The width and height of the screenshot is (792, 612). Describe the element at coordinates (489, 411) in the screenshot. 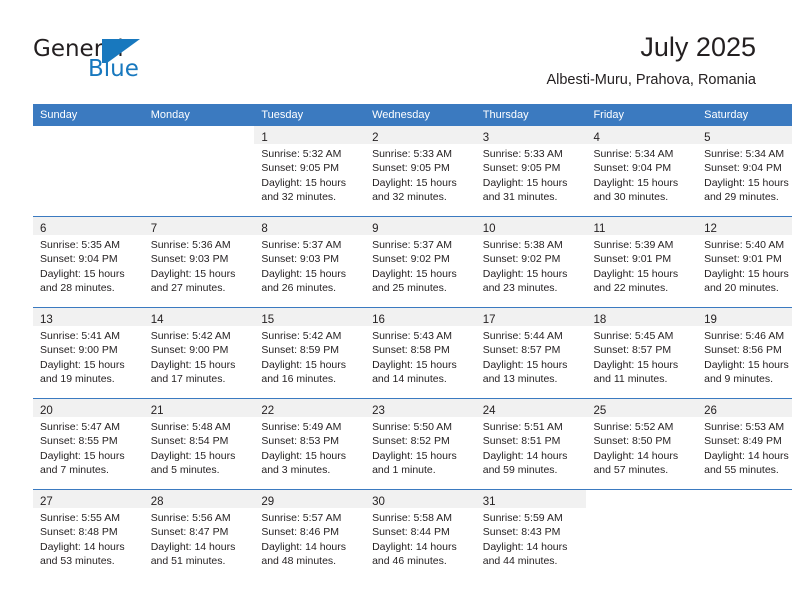

I see `day-number: 24` at that location.